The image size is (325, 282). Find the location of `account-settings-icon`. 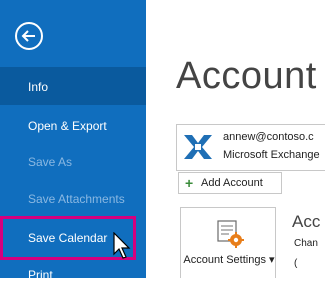

account-settings-icon is located at coordinates (230, 234).